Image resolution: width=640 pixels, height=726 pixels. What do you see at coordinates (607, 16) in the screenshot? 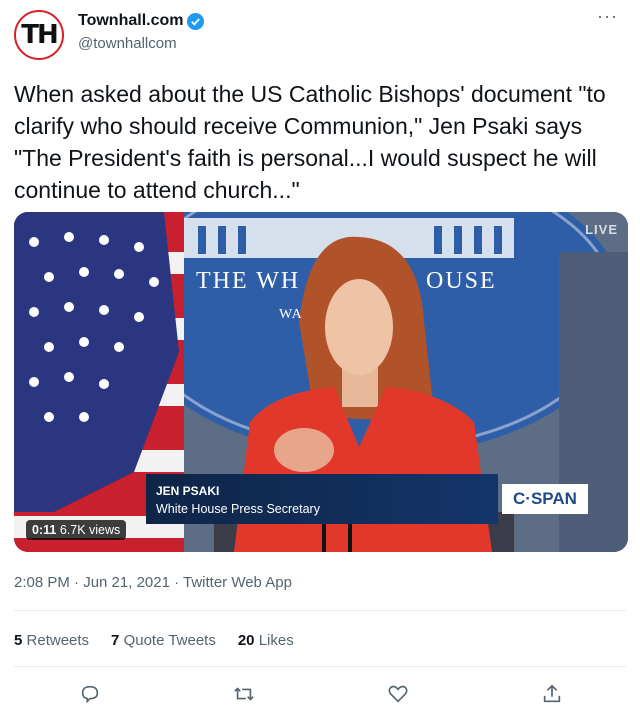
I see `more-options-icon: ···` at bounding box center [607, 16].